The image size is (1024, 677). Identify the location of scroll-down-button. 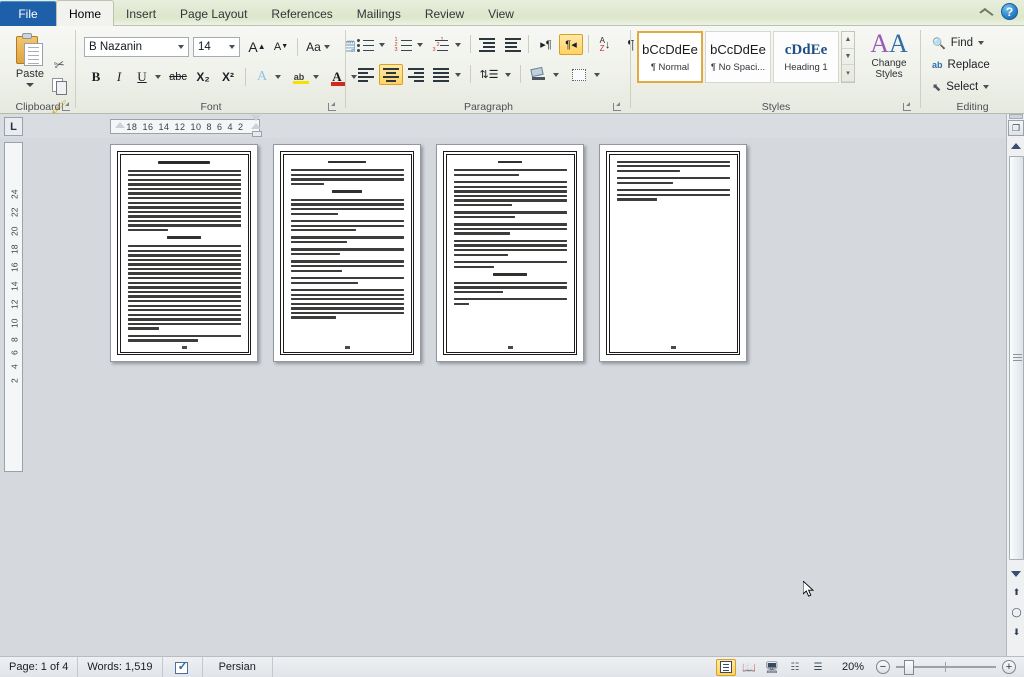
(1016, 574).